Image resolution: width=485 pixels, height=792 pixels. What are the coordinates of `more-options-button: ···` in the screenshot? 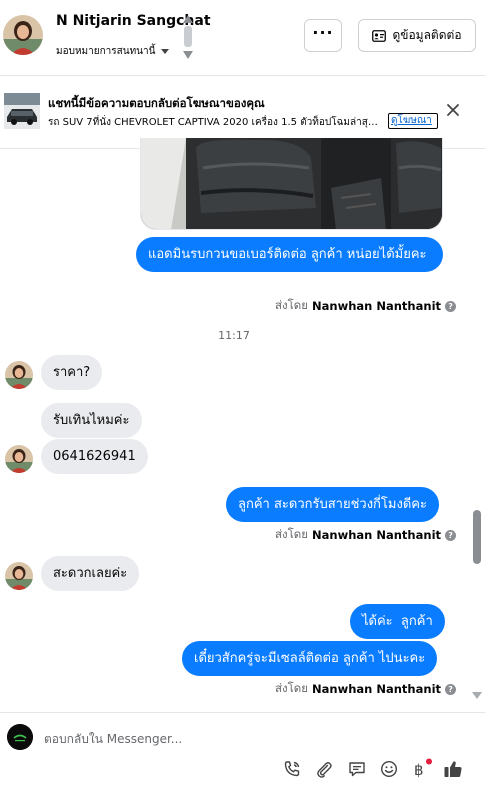 It's located at (323, 35).